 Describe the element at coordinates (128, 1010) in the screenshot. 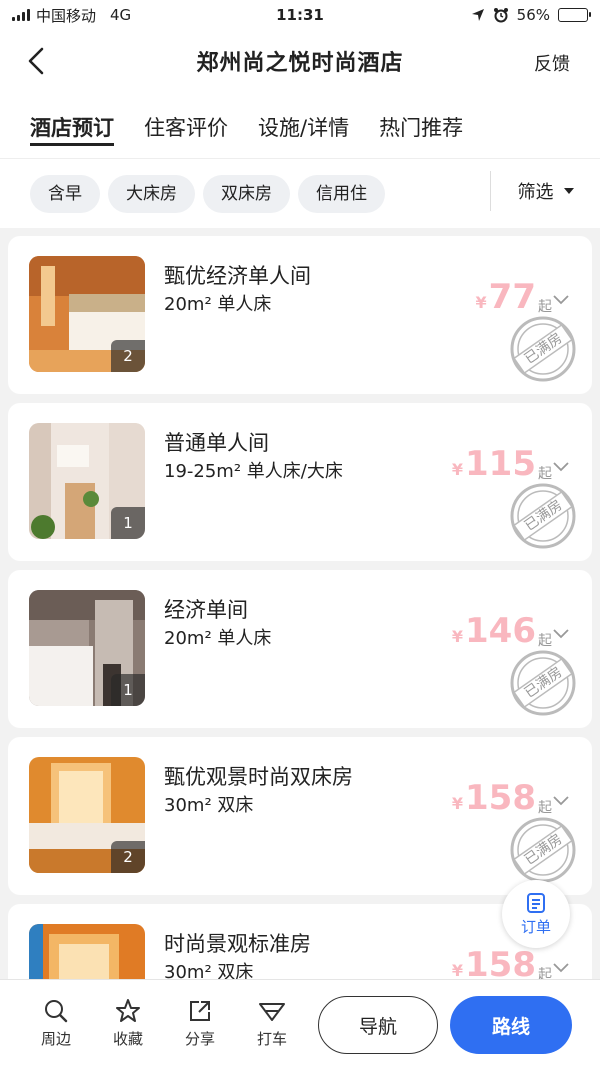

I see `star-icon` at that location.